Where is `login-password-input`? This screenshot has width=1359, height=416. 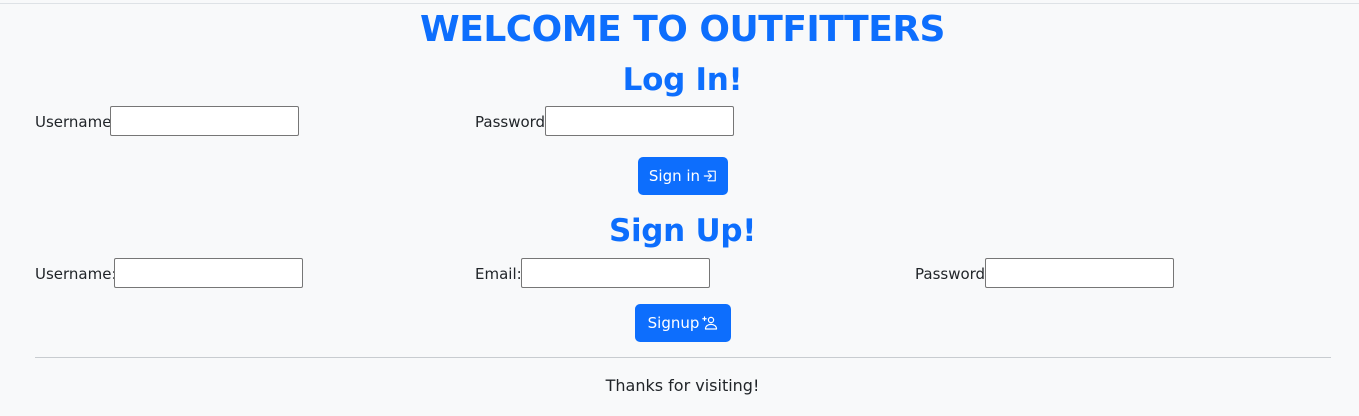 login-password-input is located at coordinates (639, 121).